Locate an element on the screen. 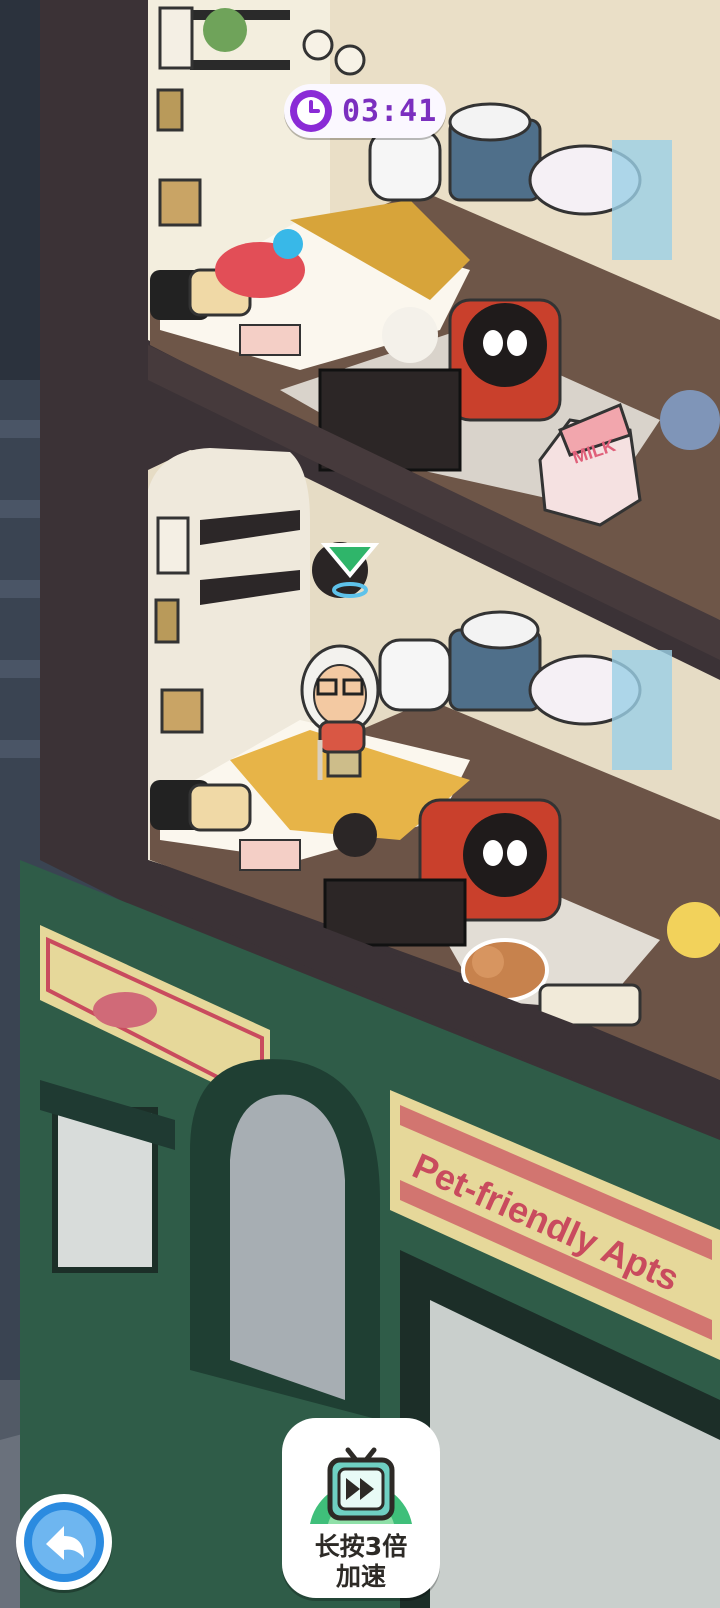 This screenshot has width=720, height=1608. speed-label-line1: 长按3倍 is located at coordinates (361, 1546).